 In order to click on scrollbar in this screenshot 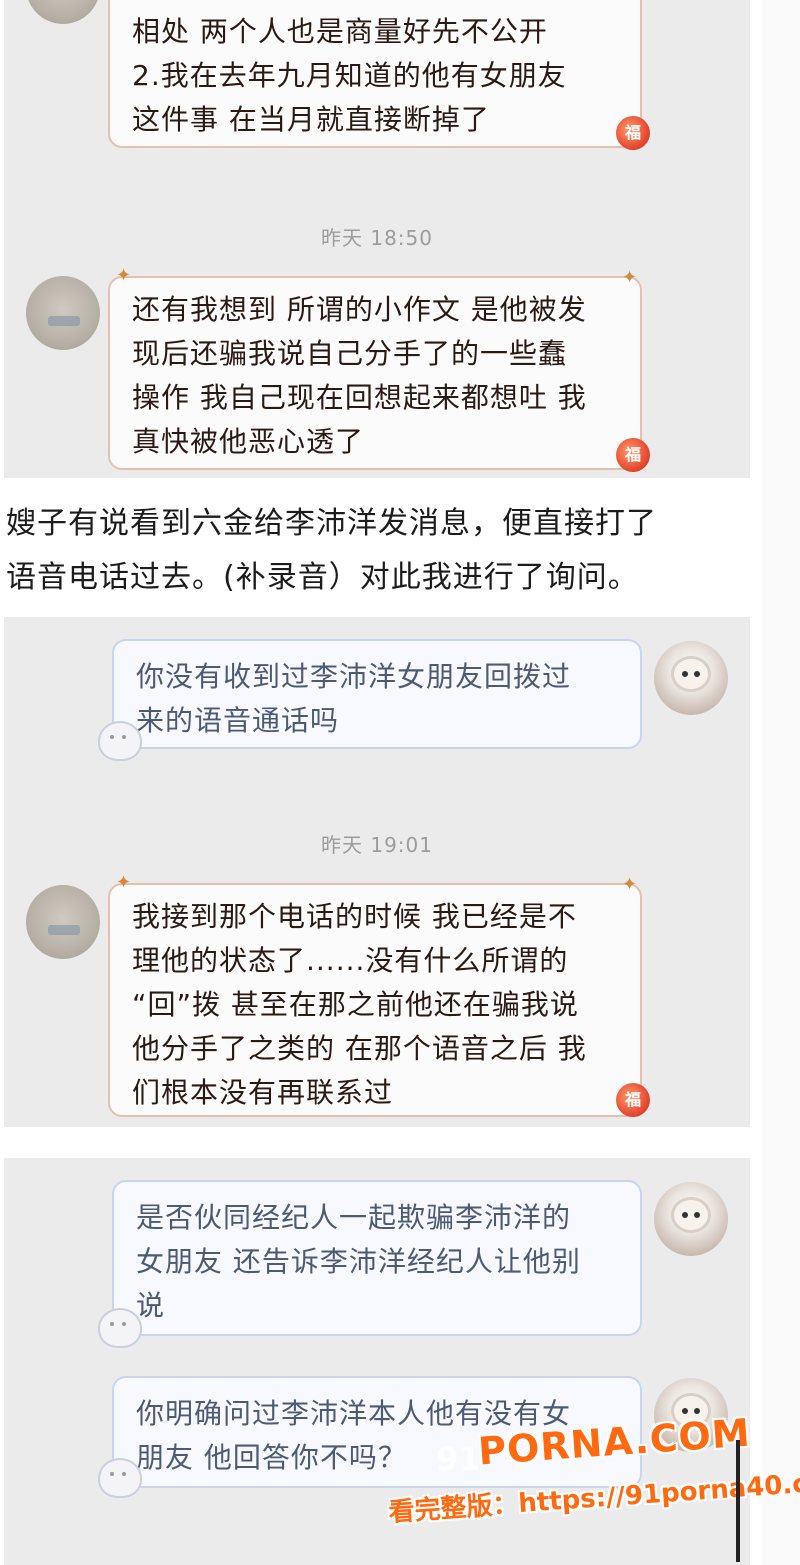, I will do `click(738, 1501)`.